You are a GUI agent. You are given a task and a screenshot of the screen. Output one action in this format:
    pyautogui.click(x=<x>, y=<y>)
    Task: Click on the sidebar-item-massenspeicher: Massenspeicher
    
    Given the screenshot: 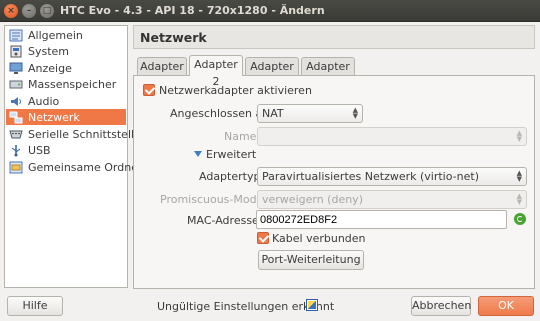 What is the action you would take?
    pyautogui.click(x=66, y=84)
    